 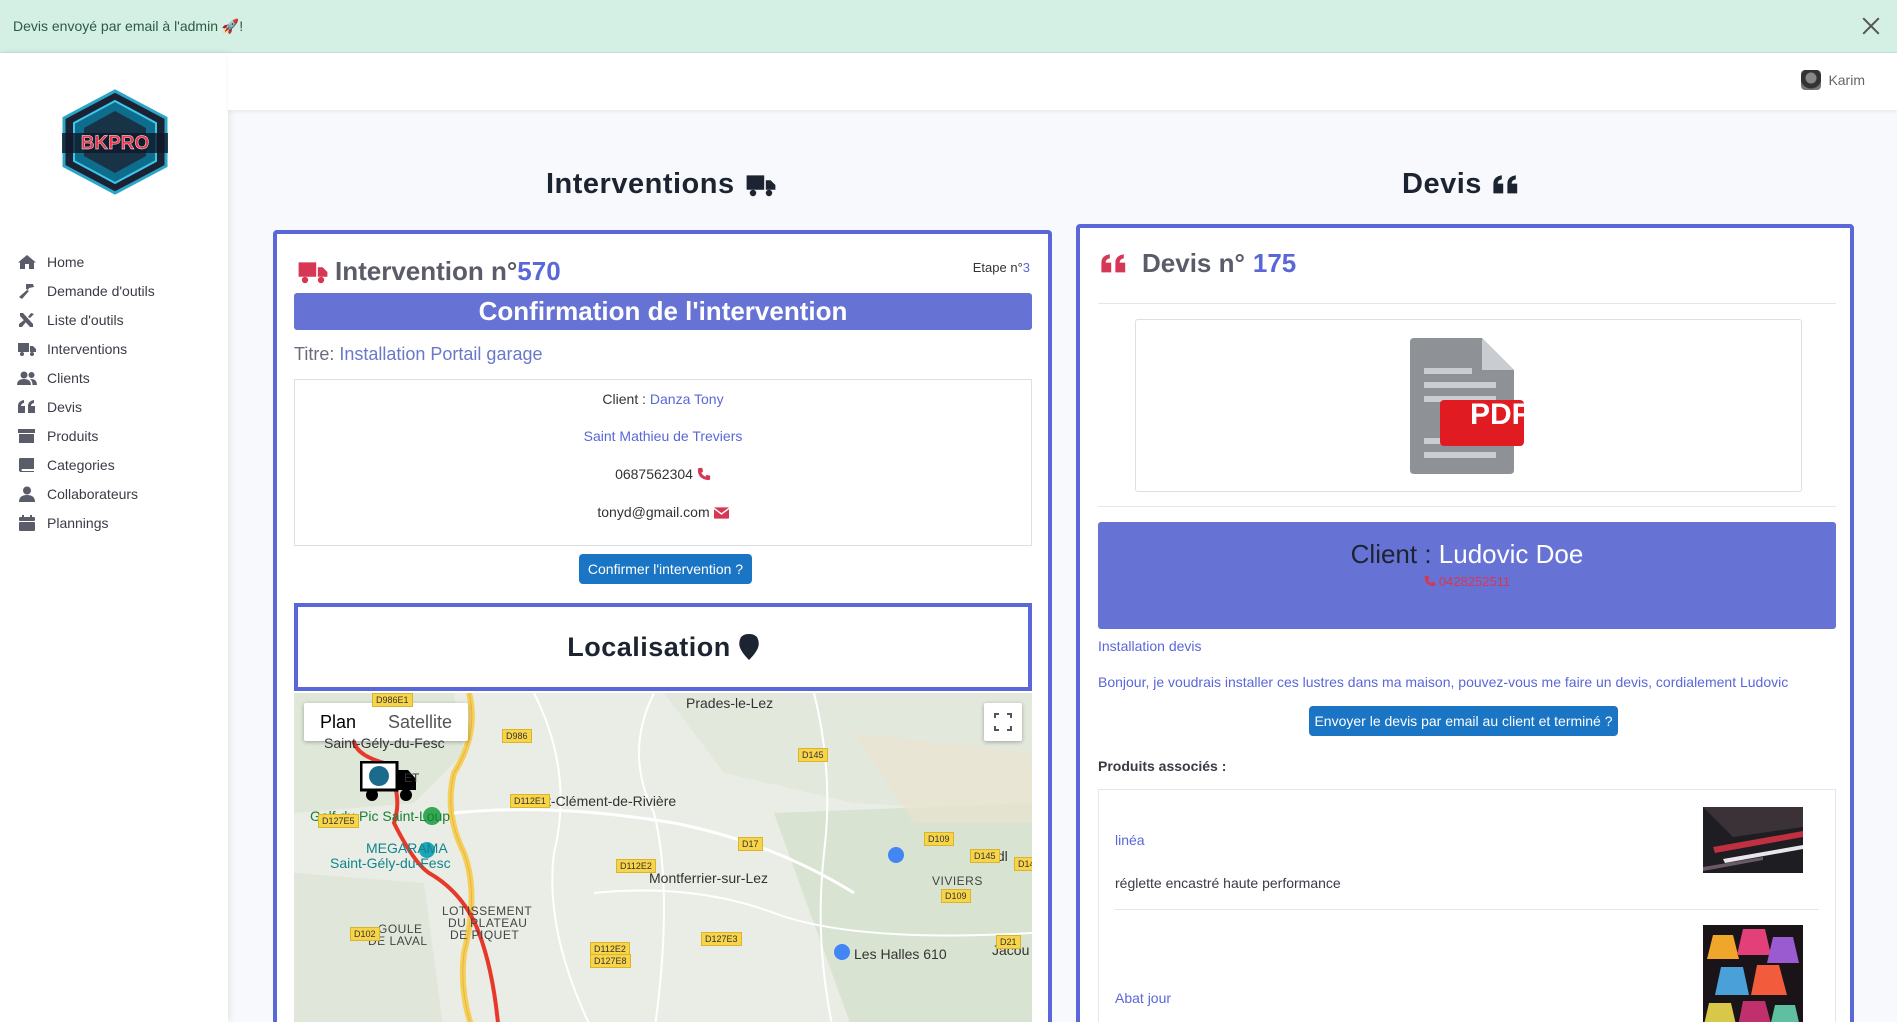 I want to click on sidebar-item-clients: Clients, so click(x=114, y=377).